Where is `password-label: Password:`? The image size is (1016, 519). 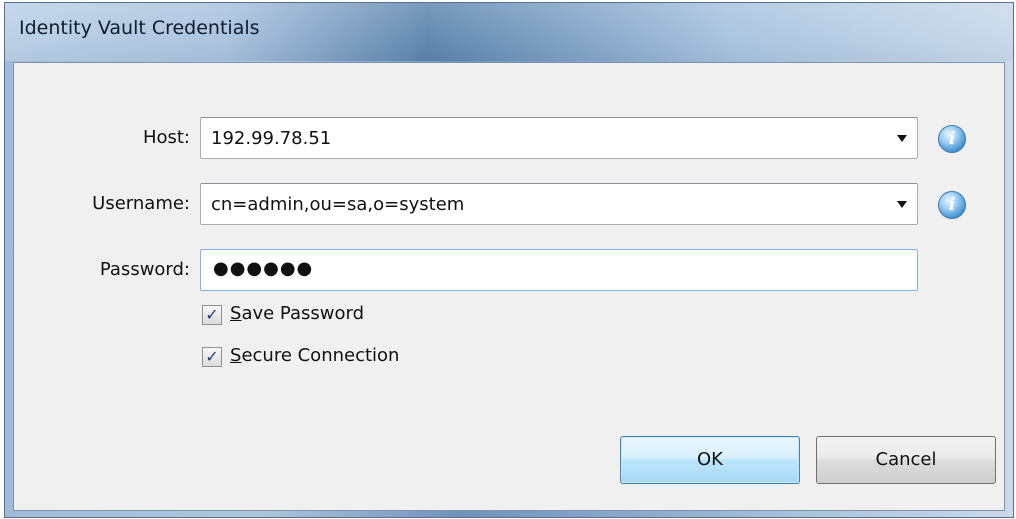
password-label: Password: is located at coordinates (144, 269).